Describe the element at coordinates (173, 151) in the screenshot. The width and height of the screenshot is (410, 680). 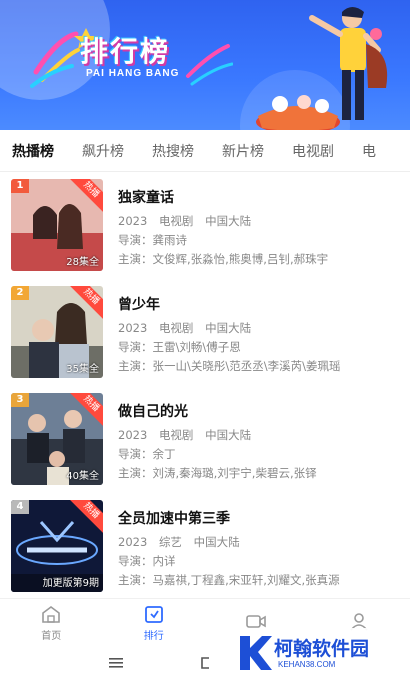
I see `tab-hot-search: 热搜榜` at that location.